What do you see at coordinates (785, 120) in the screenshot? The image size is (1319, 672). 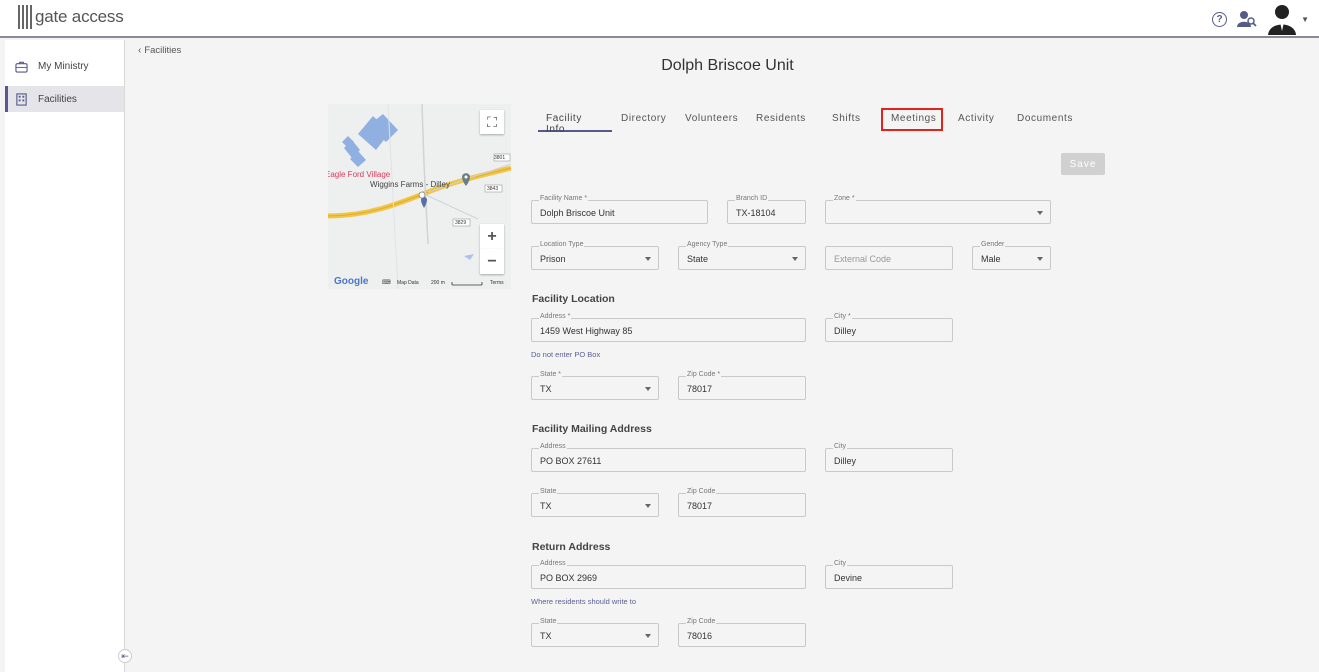 I see `tab-residents: Residents` at bounding box center [785, 120].